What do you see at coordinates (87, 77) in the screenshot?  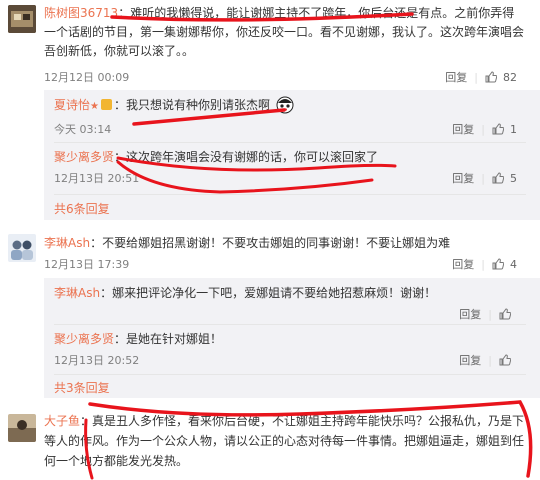 I see `comment-time: 12月12日 00:09` at bounding box center [87, 77].